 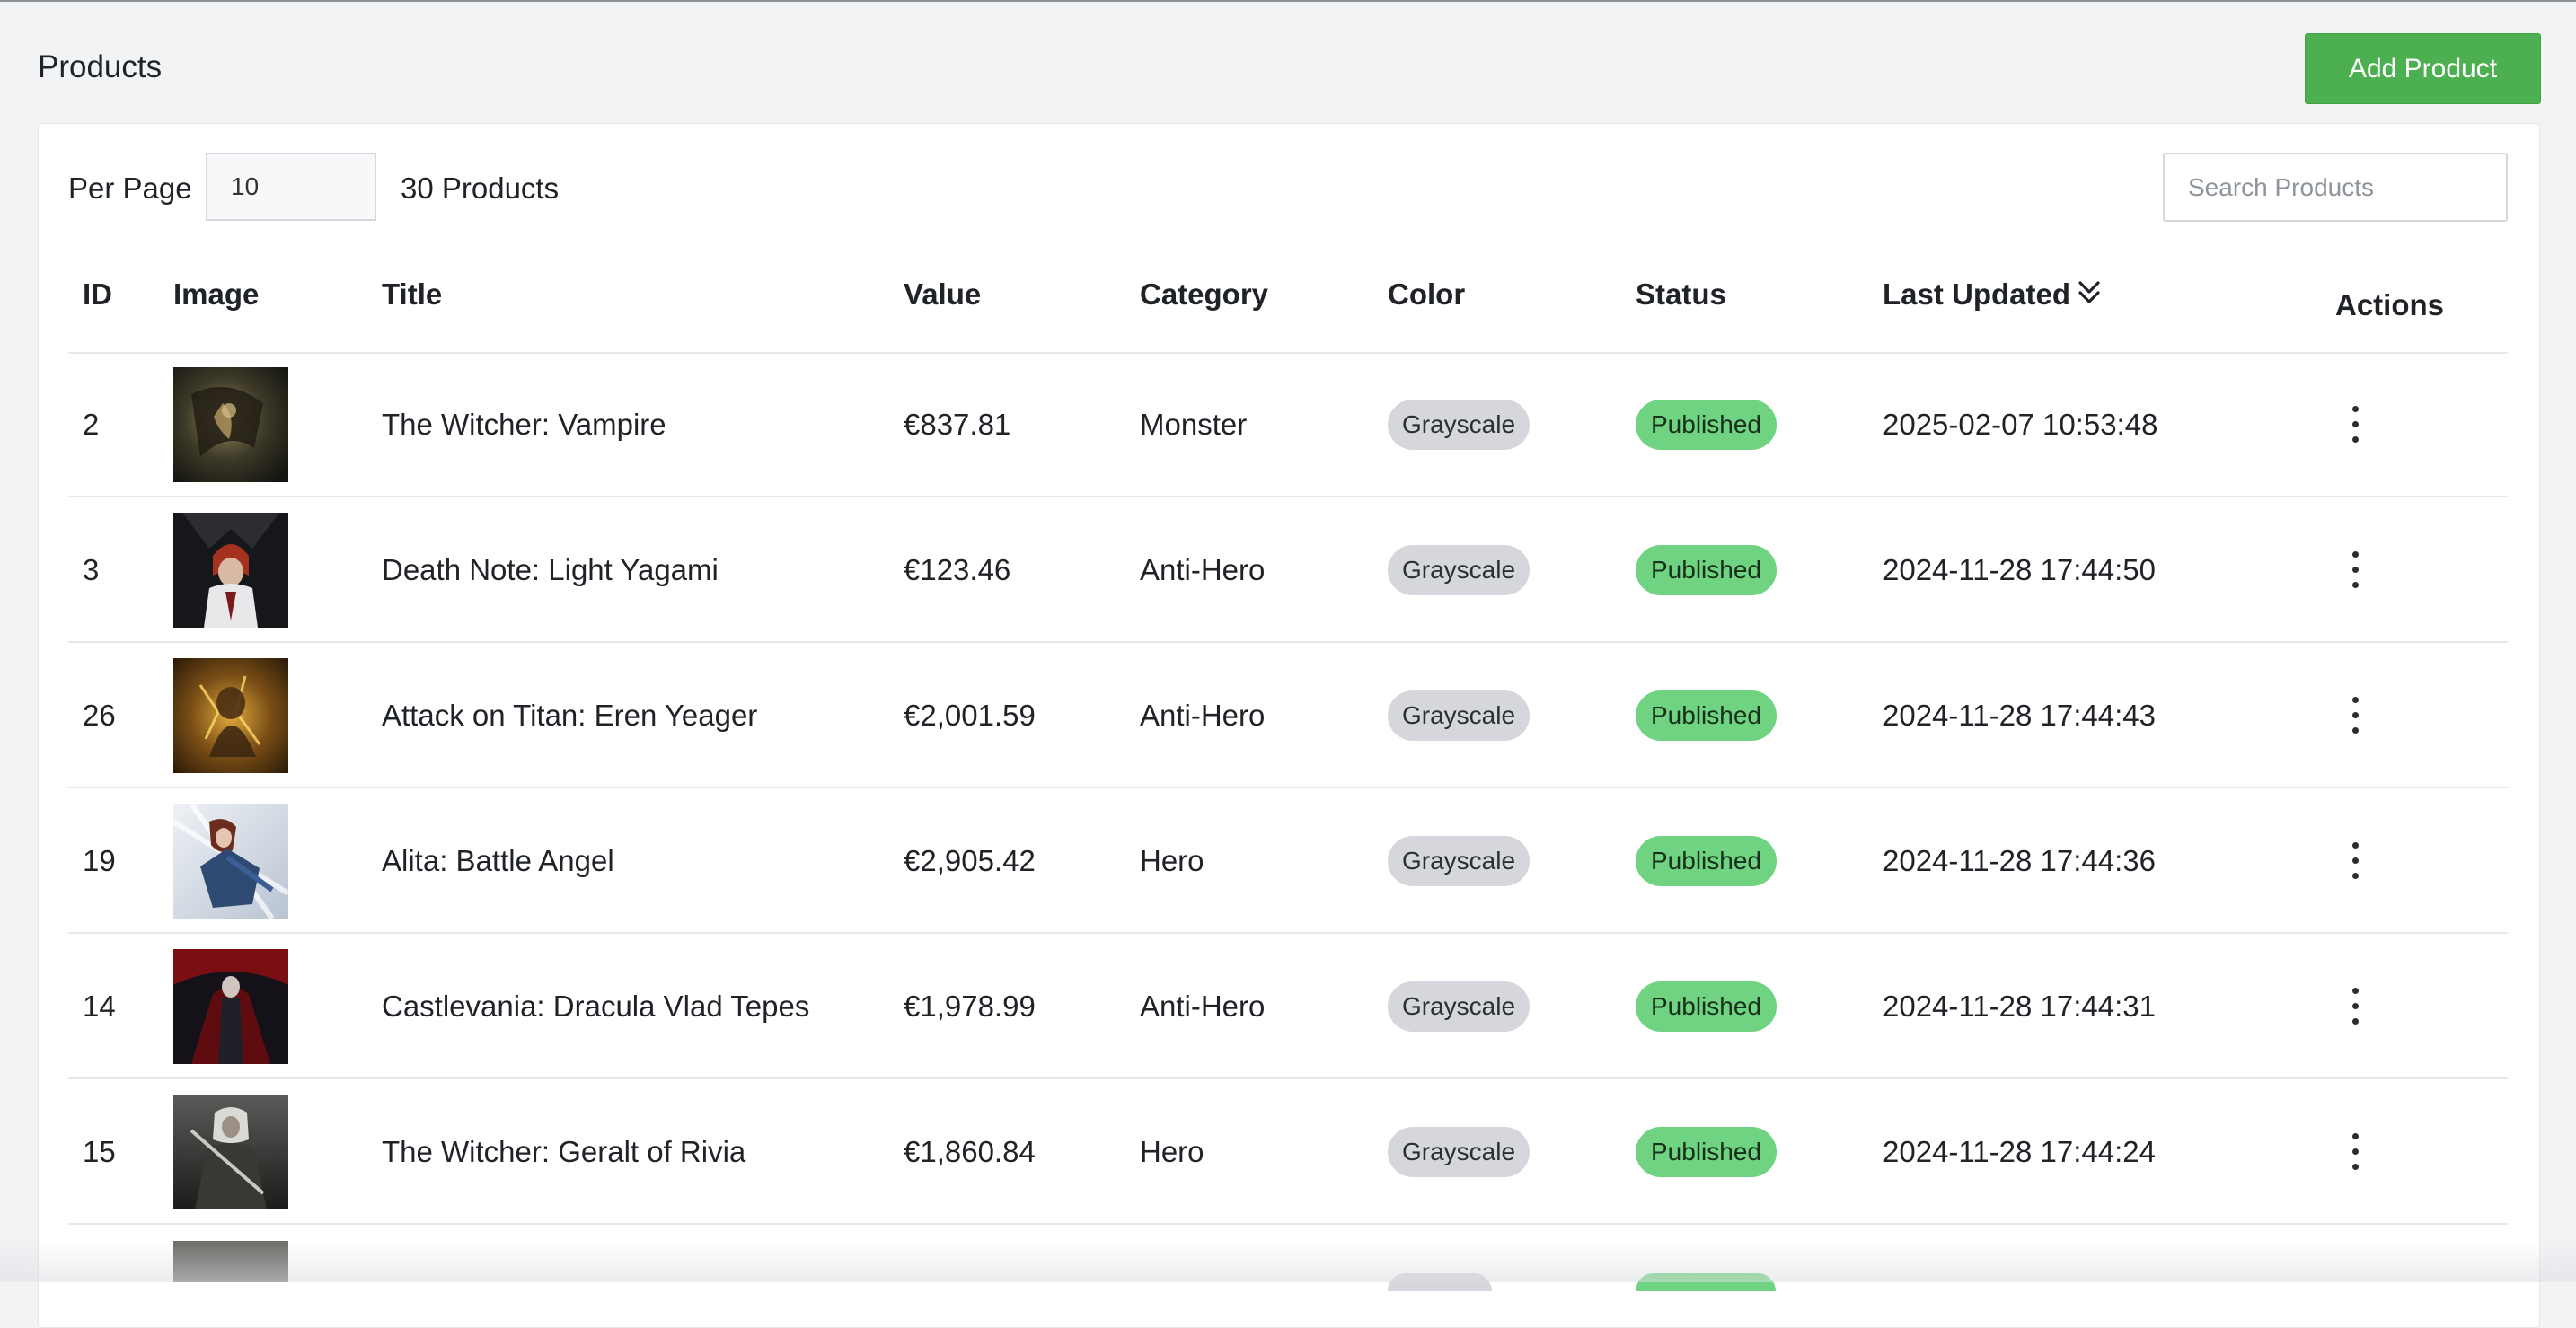 I want to click on row-last-updated: 2024-11-28 17:44:36, so click(x=2019, y=860).